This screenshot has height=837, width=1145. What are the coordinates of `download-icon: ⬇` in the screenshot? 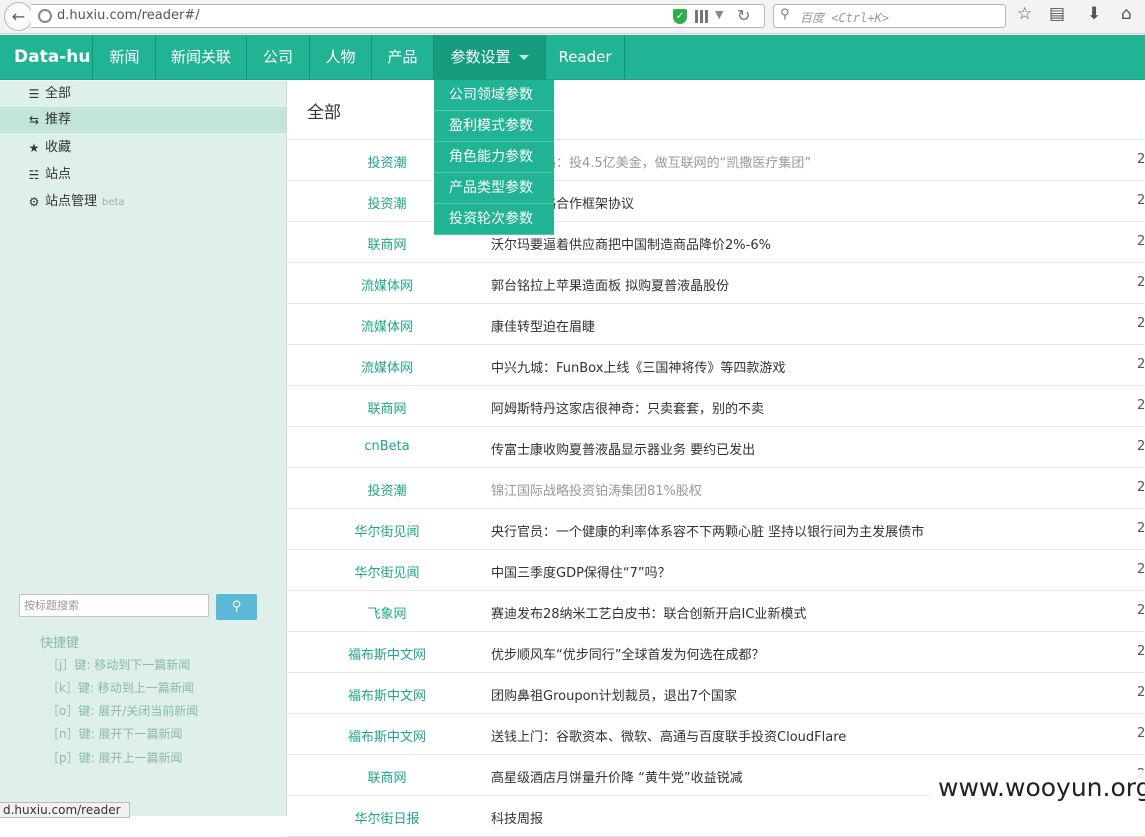 It's located at (1094, 14).